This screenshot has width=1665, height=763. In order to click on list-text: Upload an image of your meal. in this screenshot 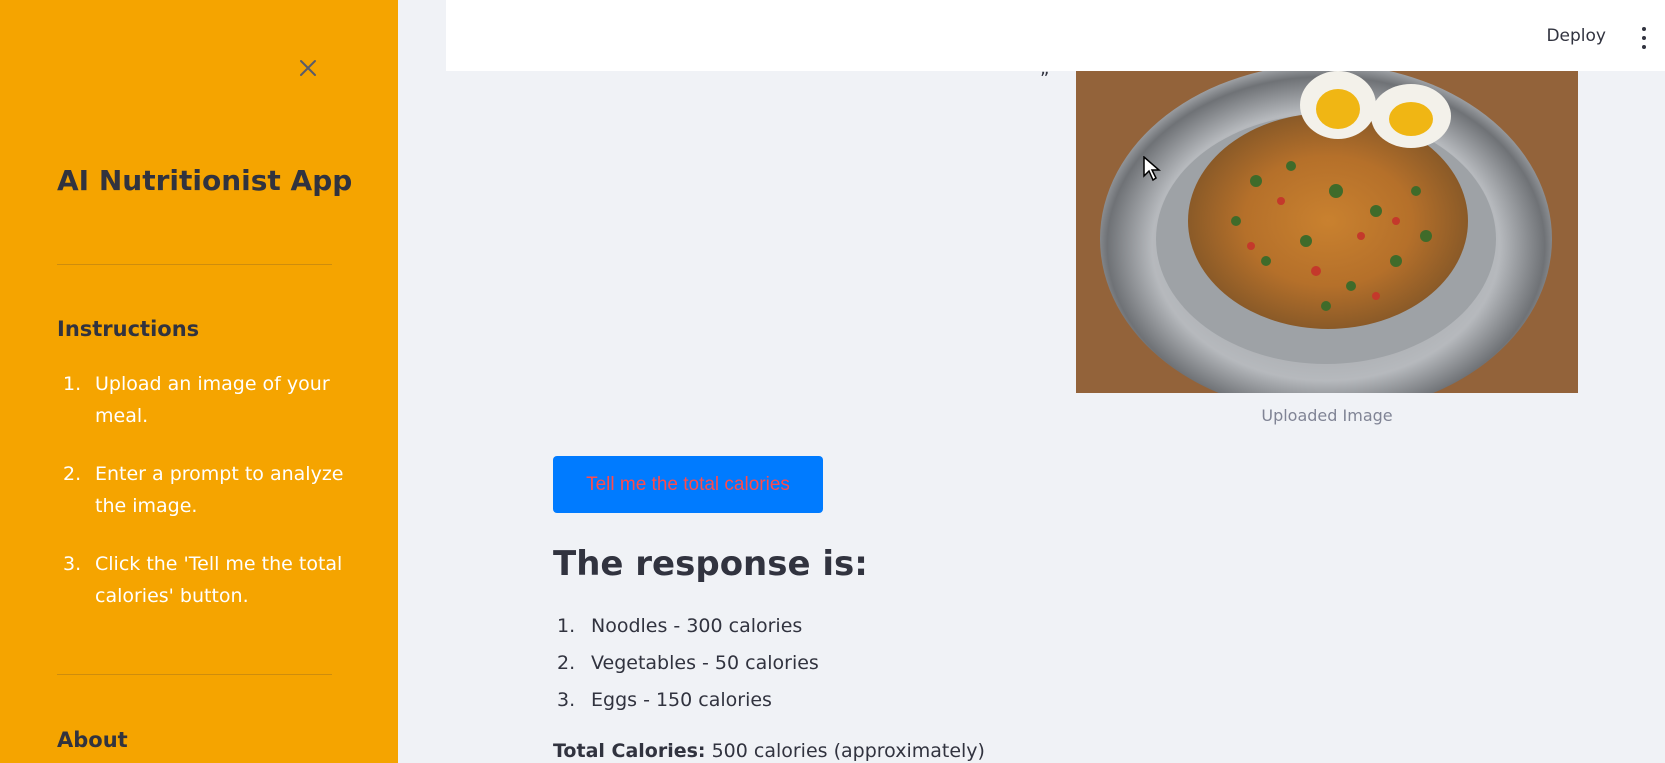, I will do `click(212, 400)`.